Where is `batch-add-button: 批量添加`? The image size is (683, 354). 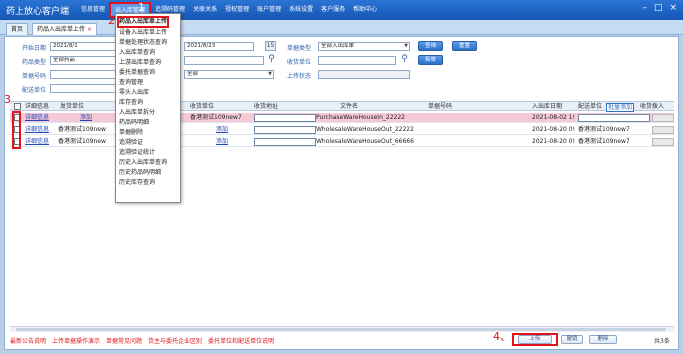 batch-add-button: 批量添加 is located at coordinates (620, 107).